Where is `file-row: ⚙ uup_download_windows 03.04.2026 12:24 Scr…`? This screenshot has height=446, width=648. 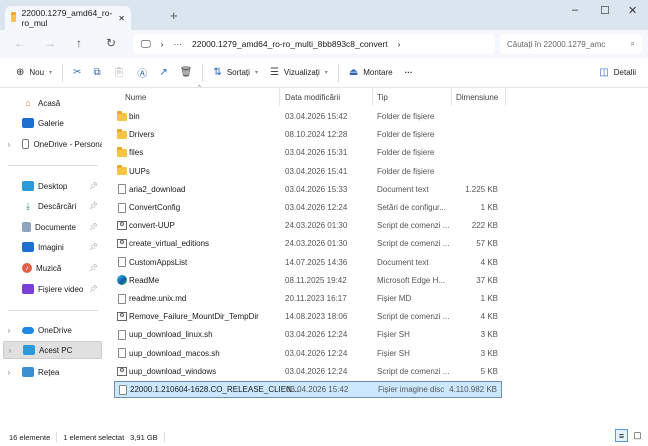
file-row: ⚙ uup_download_windows 03.04.2026 12:24 Scr… is located at coordinates (308, 371).